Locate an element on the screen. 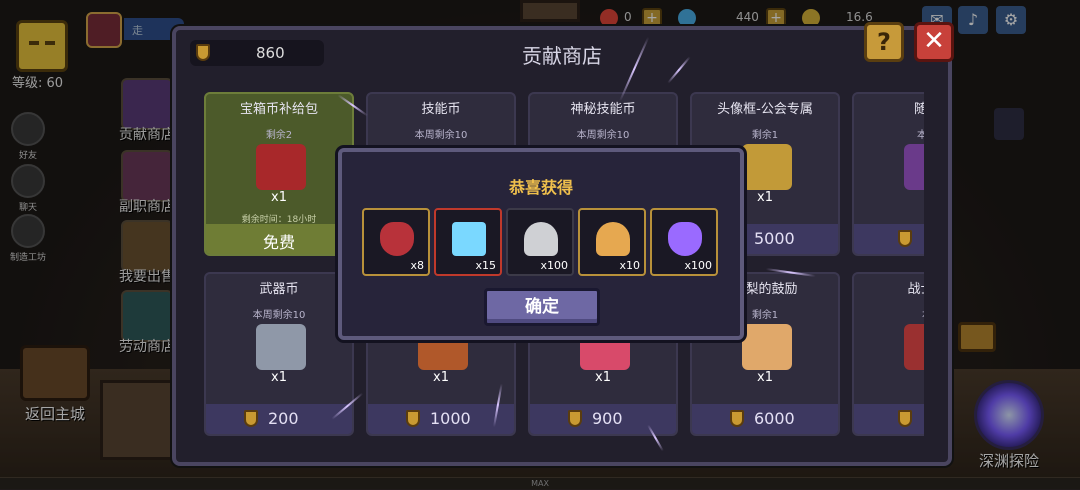 The height and width of the screenshot is (490, 1080). item-name: 头像框-公会专属 is located at coordinates (765, 109).